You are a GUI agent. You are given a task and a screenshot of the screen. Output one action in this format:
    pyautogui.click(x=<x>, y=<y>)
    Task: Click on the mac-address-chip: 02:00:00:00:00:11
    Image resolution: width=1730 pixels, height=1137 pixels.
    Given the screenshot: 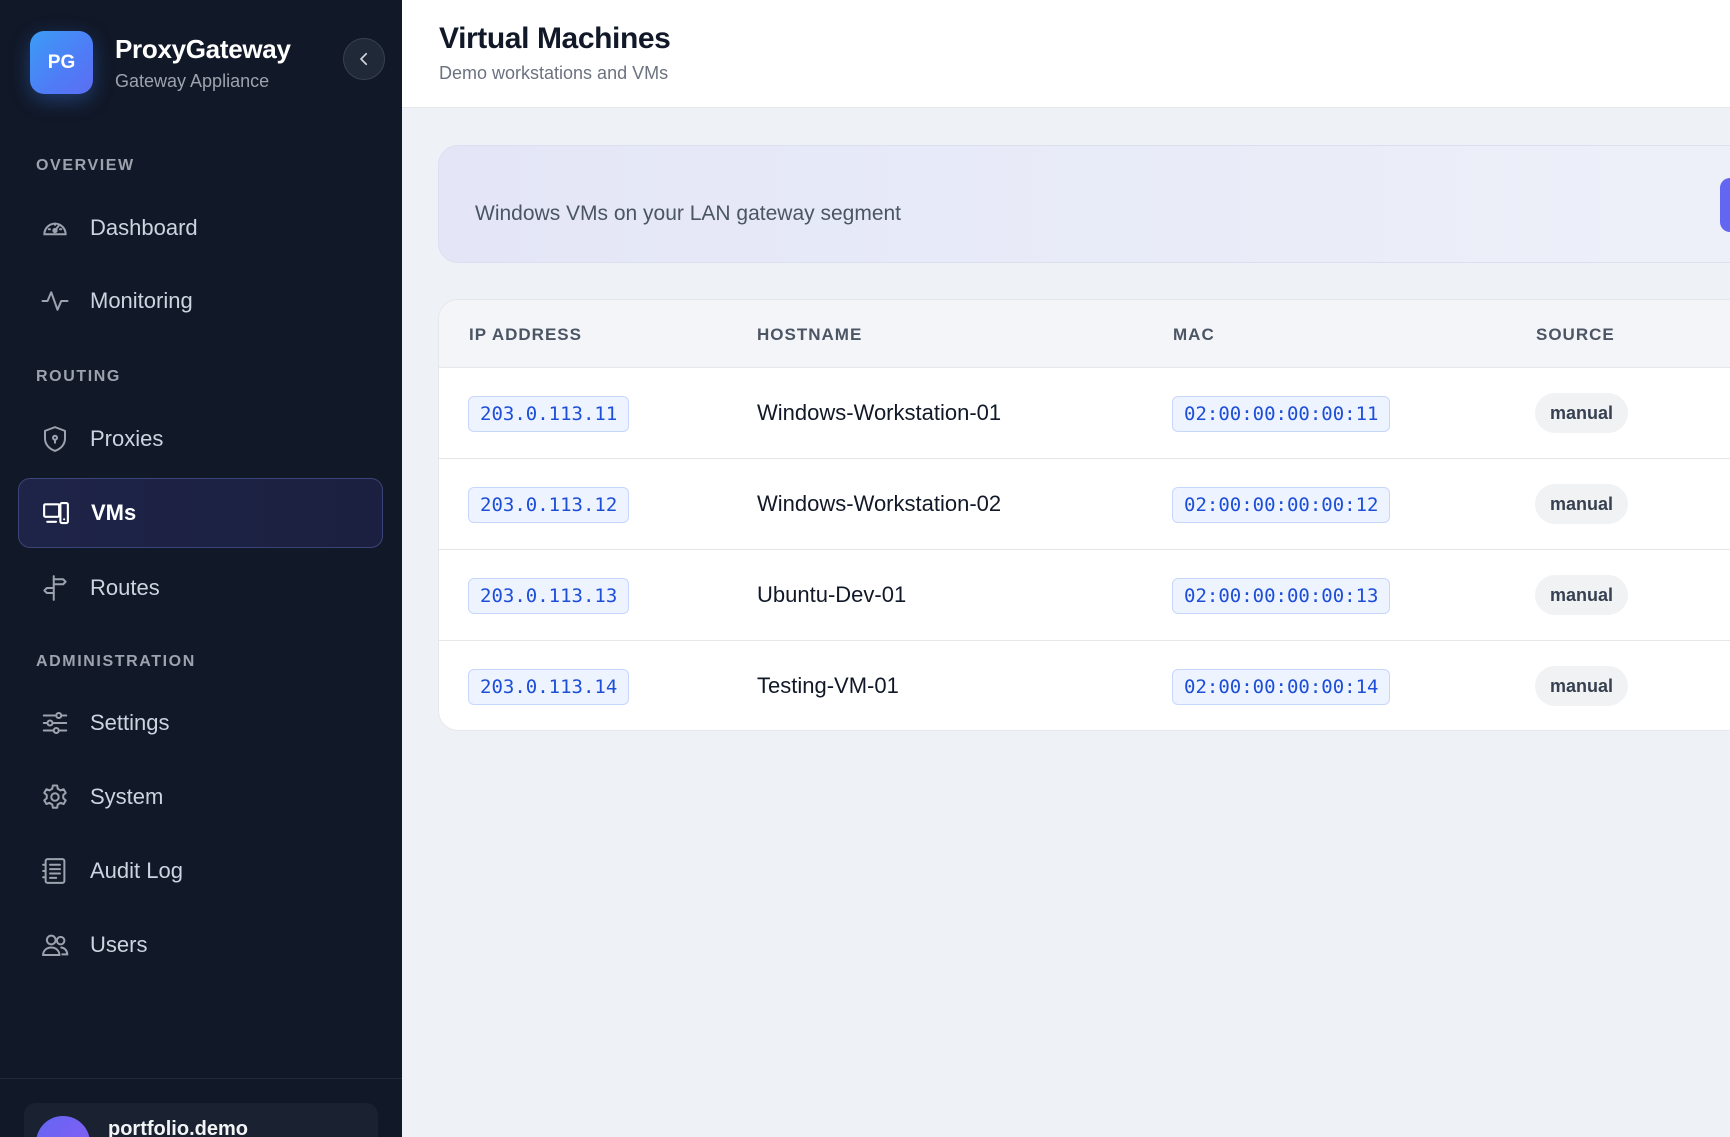 What is the action you would take?
    pyautogui.click(x=1281, y=414)
    